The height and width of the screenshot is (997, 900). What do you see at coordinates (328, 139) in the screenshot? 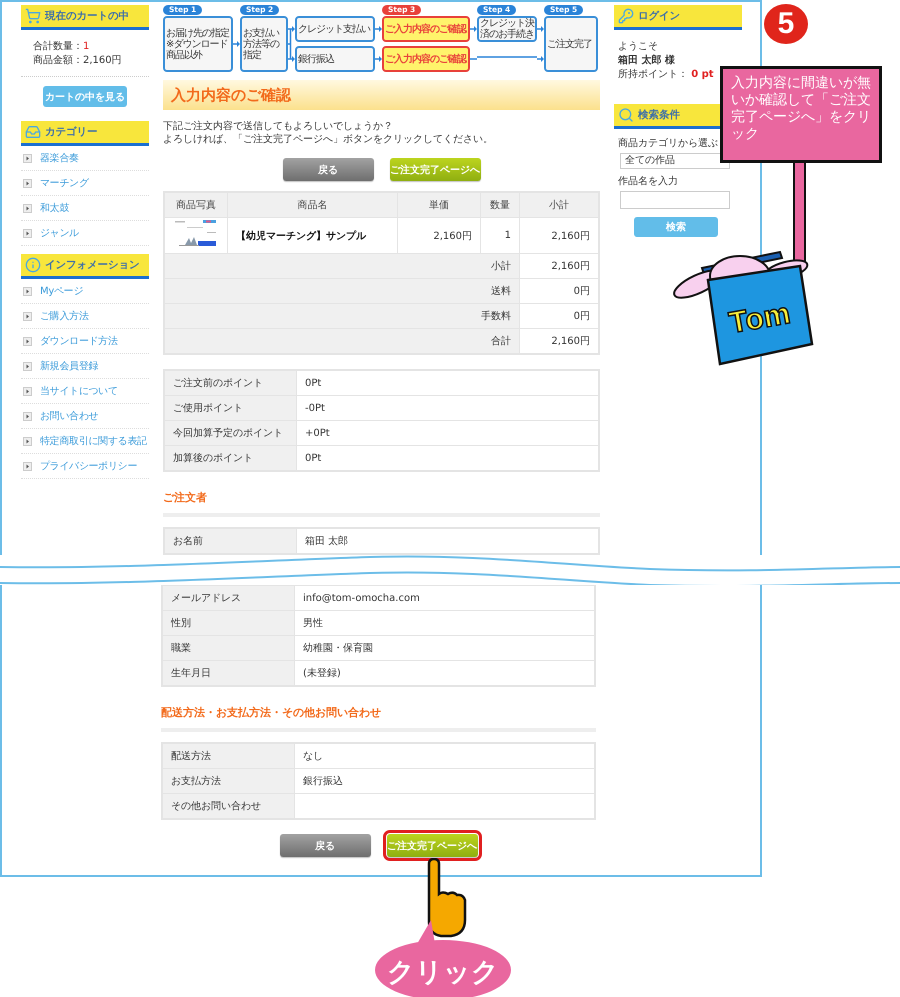
I see `intro-text: よろしければ、「ご注文完了ページへ」ボタンをクリックしてください。` at bounding box center [328, 139].